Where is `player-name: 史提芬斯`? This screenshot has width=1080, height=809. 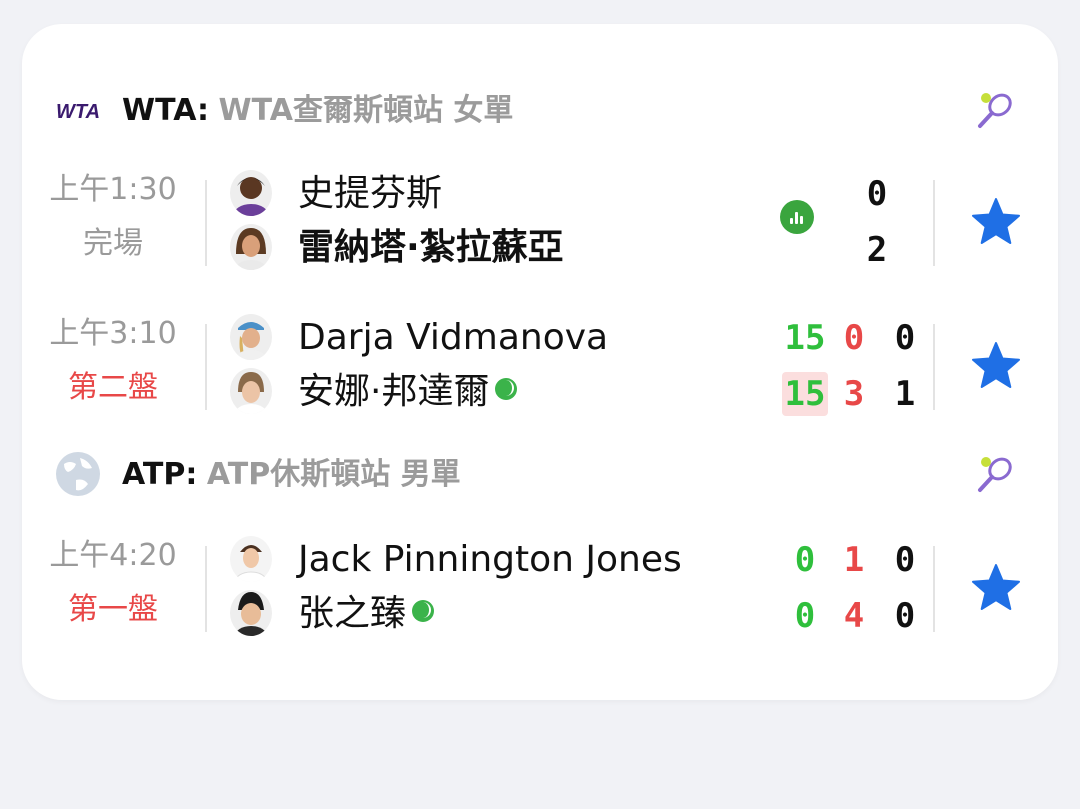 player-name: 史提芬斯 is located at coordinates (370, 193).